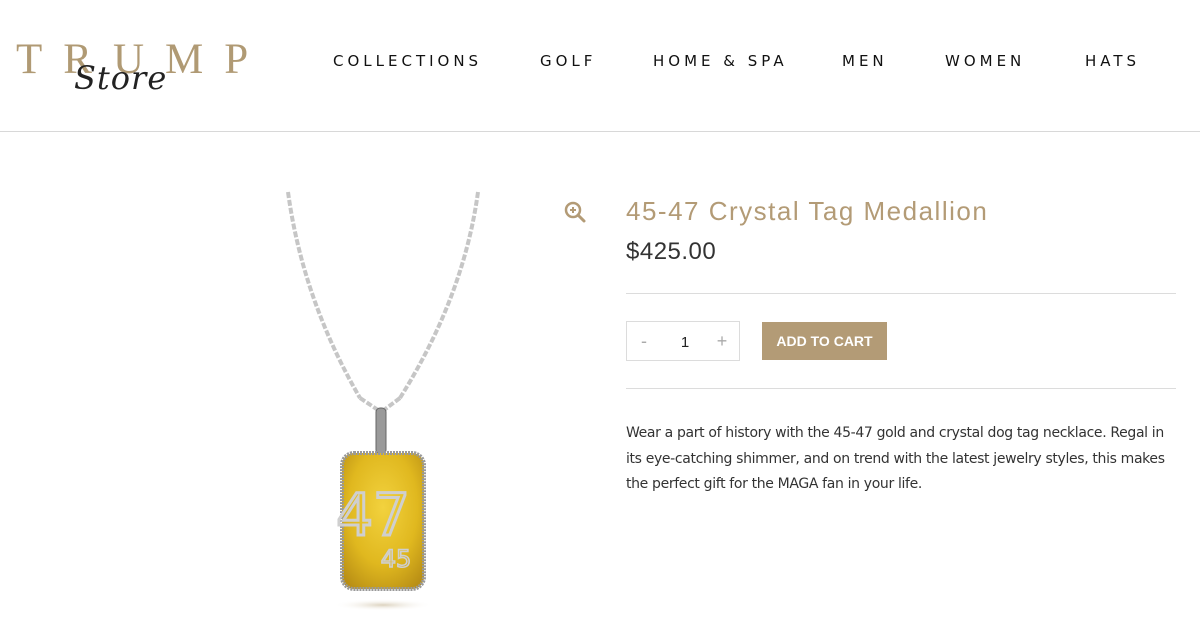  What do you see at coordinates (381, 431) in the screenshot?
I see `bail` at bounding box center [381, 431].